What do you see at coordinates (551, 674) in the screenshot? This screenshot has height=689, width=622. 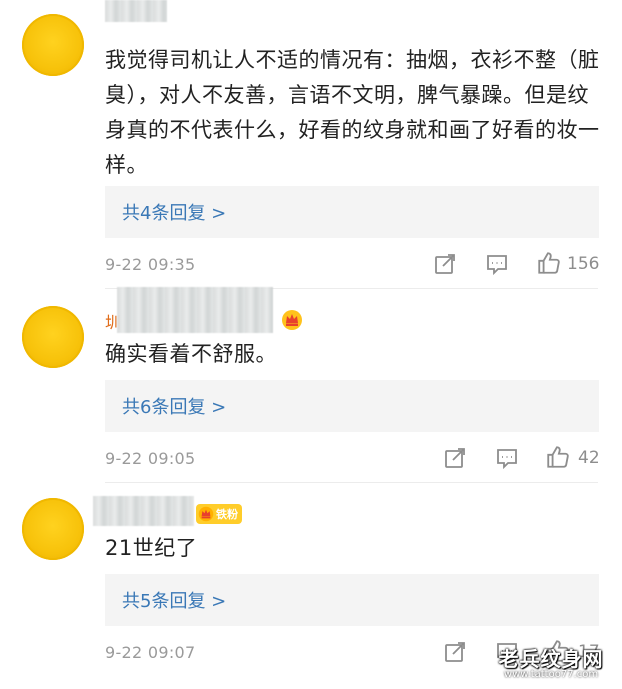 I see `watermark-url: www.tattoo77.com` at bounding box center [551, 674].